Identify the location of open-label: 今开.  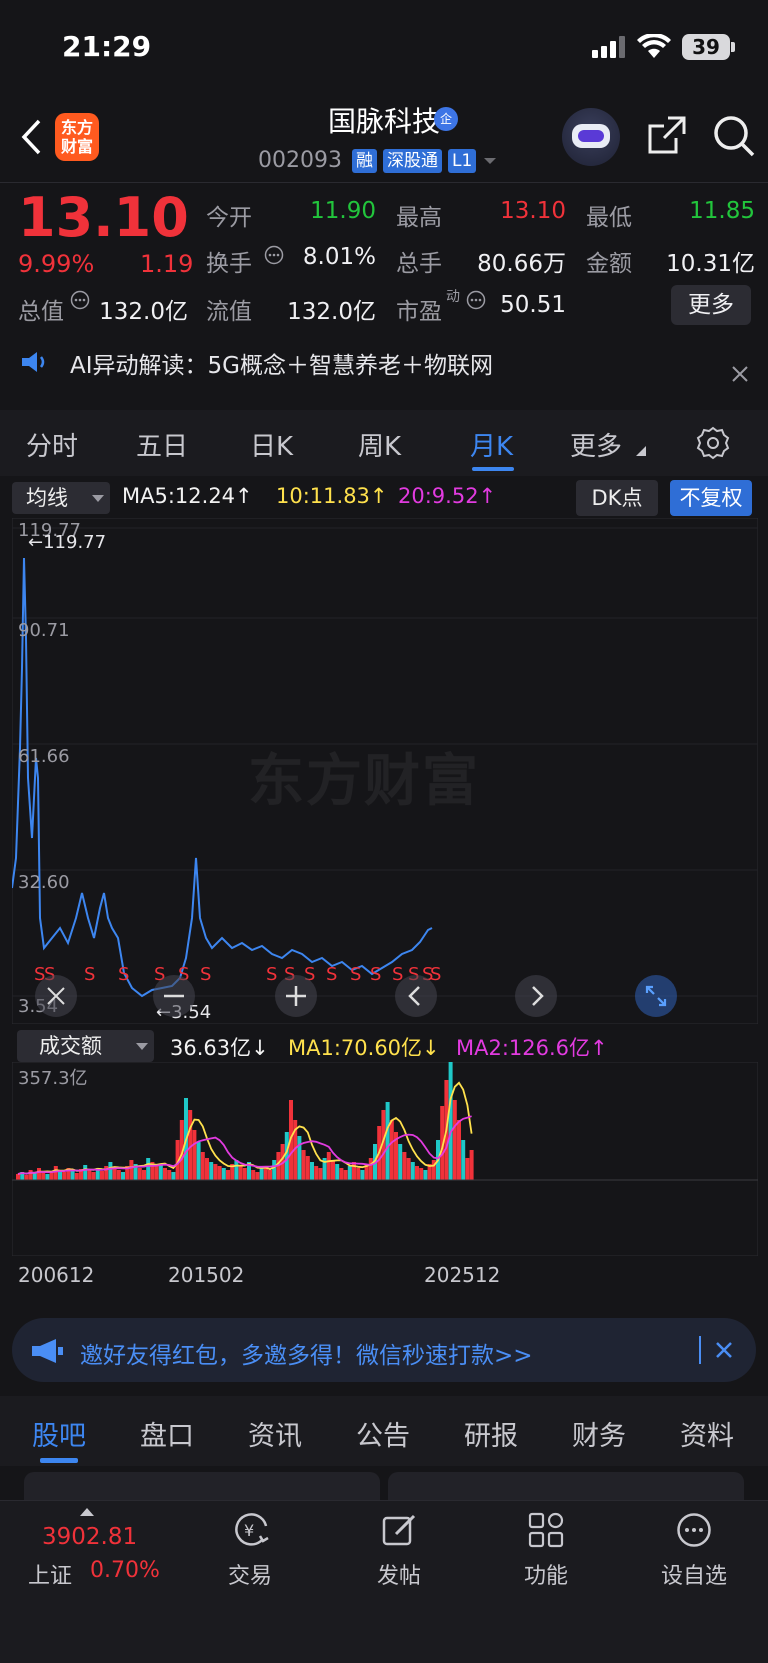
(229, 218).